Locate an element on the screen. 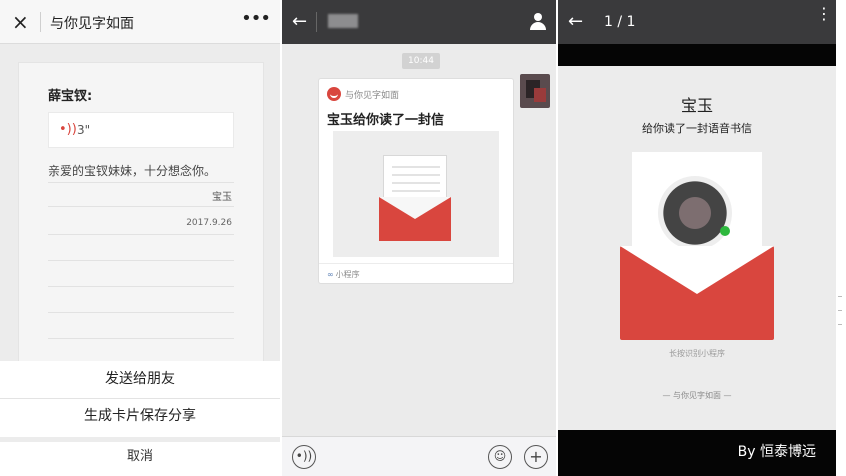  card-source: 与你见字如面 is located at coordinates (372, 96).